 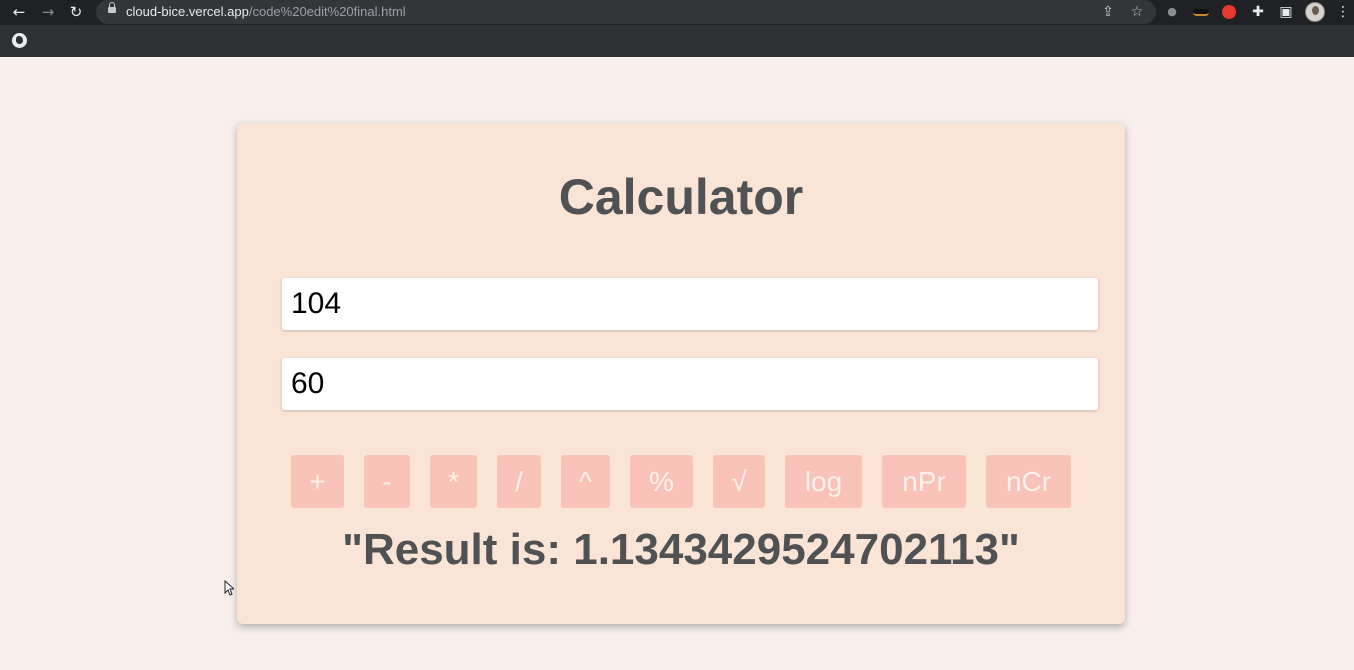 What do you see at coordinates (1343, 12) in the screenshot?
I see `kebab-menu-icon: ⋮` at bounding box center [1343, 12].